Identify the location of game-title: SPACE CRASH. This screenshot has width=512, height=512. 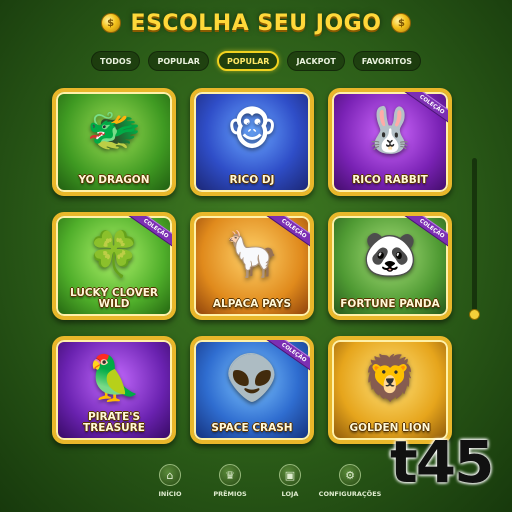
(252, 428).